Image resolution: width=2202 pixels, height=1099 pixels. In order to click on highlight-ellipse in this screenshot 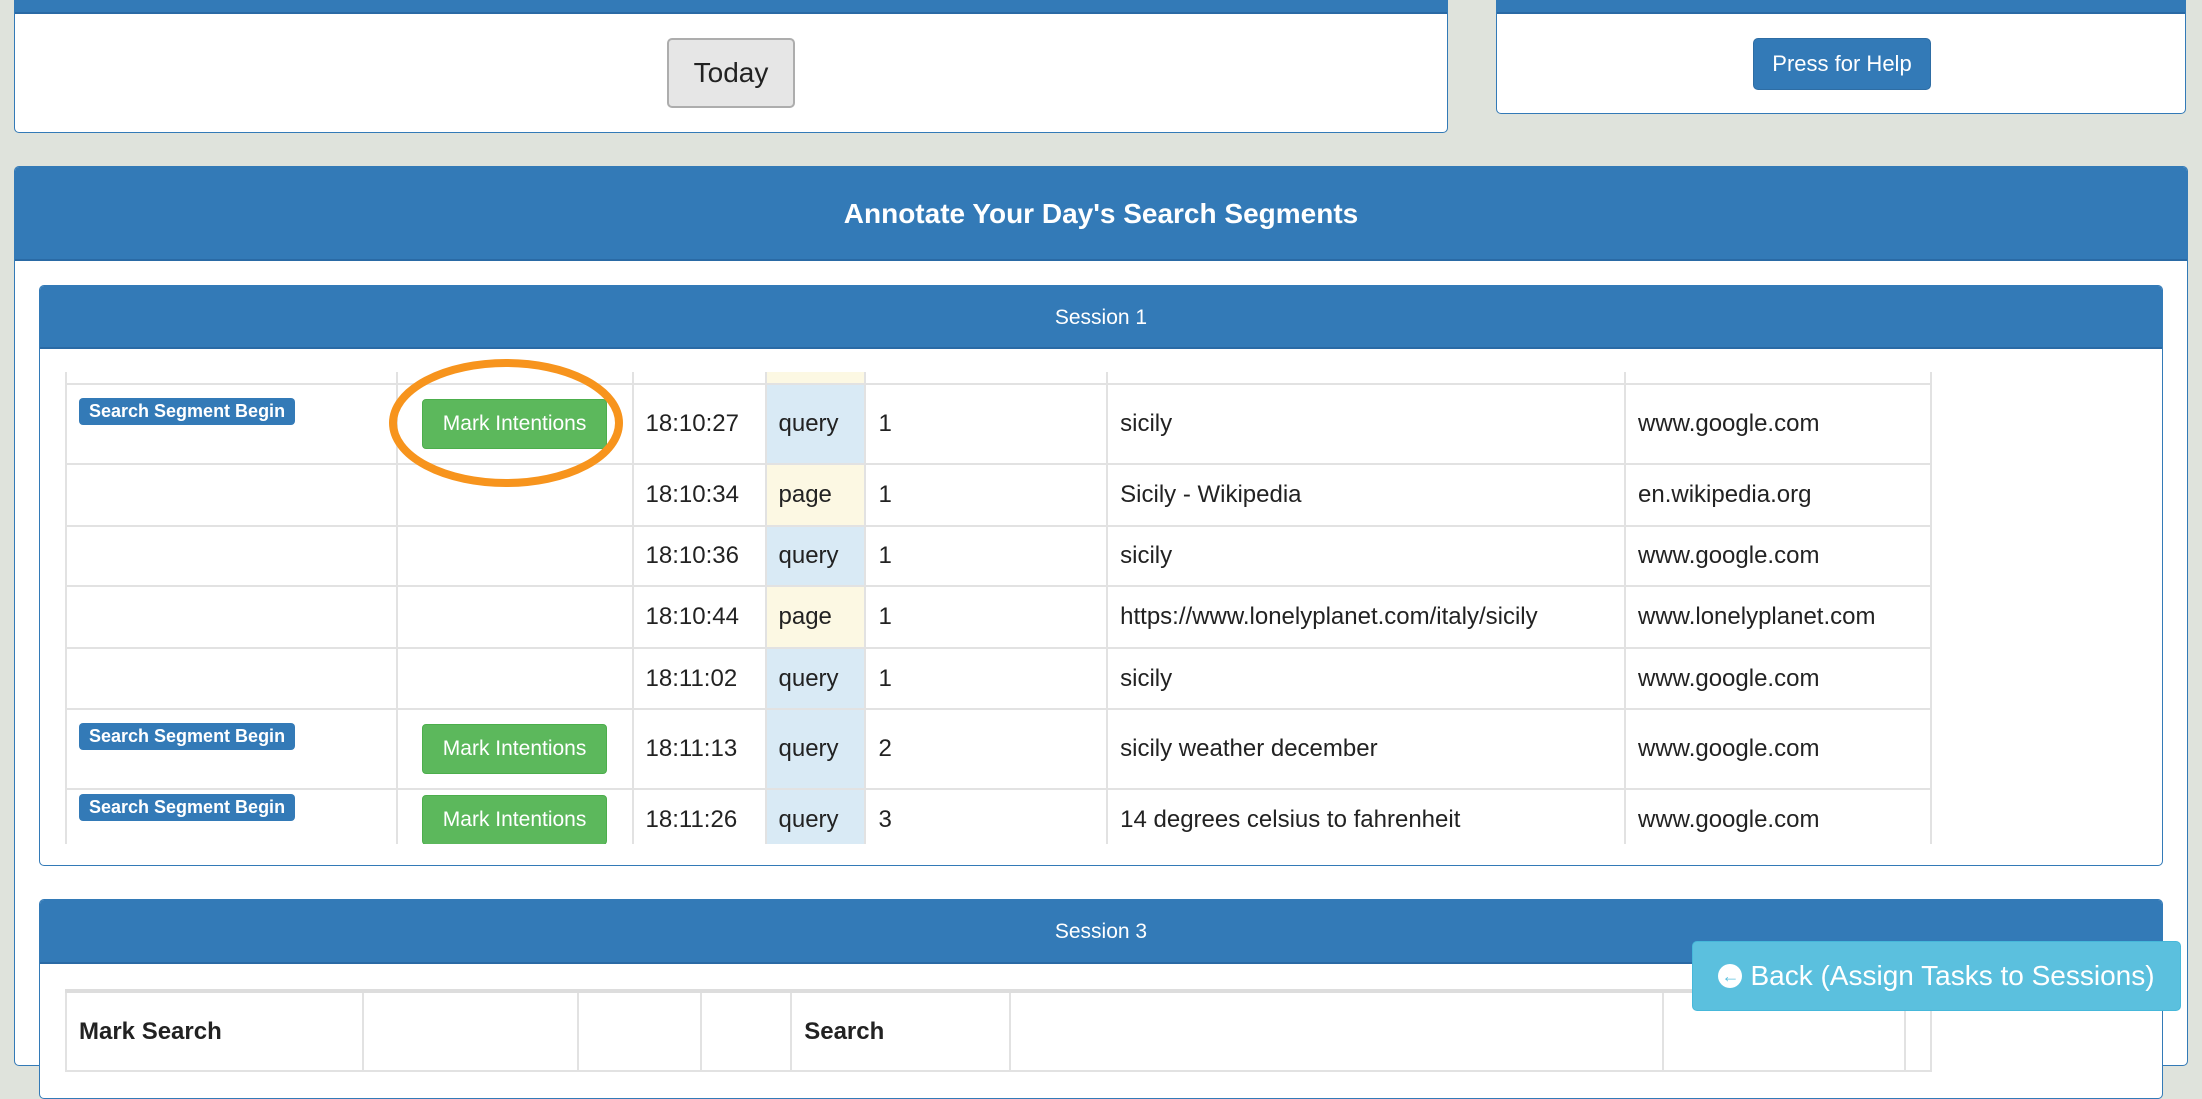, I will do `click(506, 423)`.